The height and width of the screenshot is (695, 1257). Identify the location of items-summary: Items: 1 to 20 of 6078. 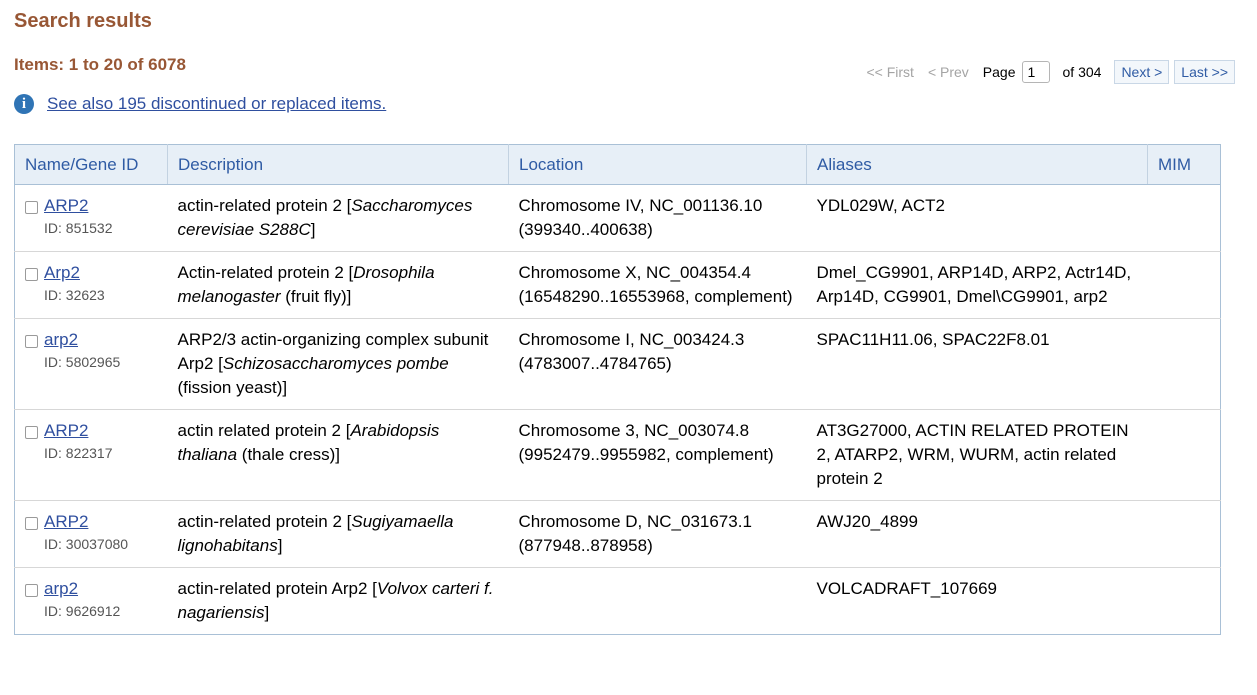
(100, 64).